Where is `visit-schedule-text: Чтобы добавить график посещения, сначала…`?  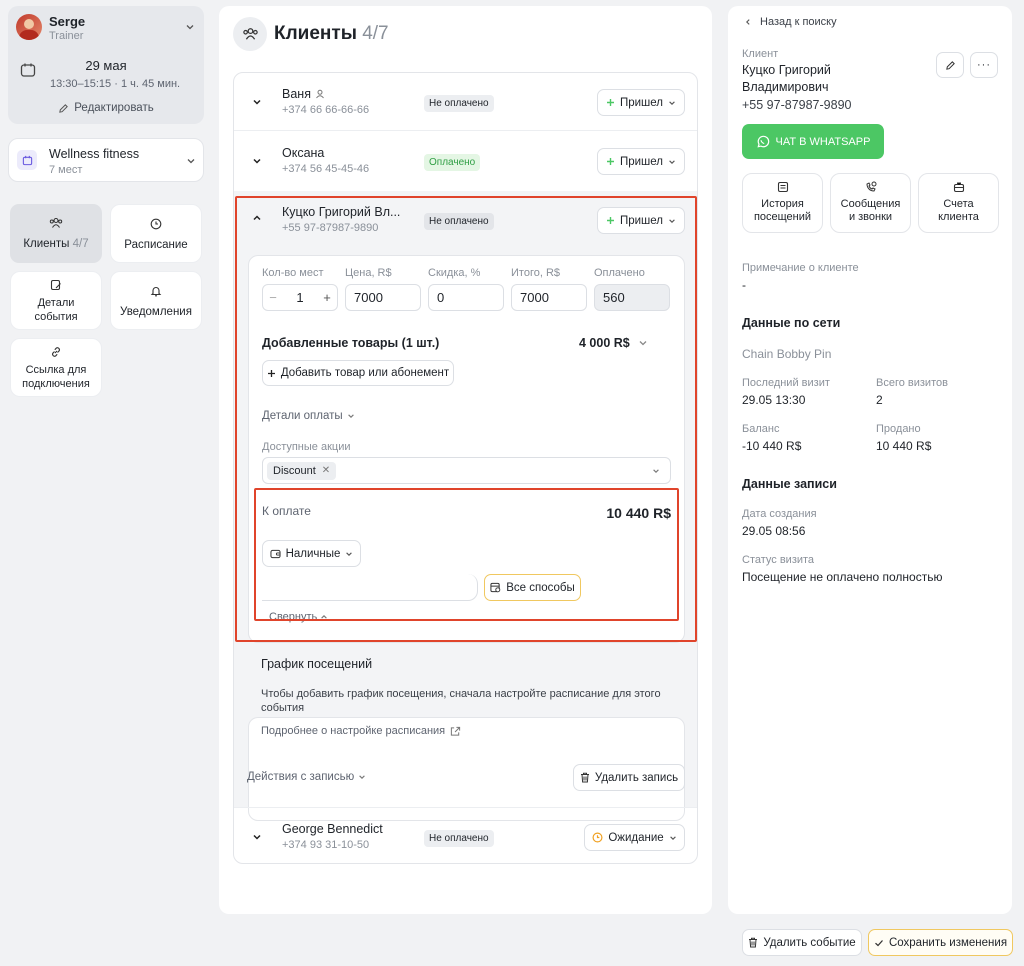 visit-schedule-text: Чтобы добавить график посещения, сначала… is located at coordinates (461, 701).